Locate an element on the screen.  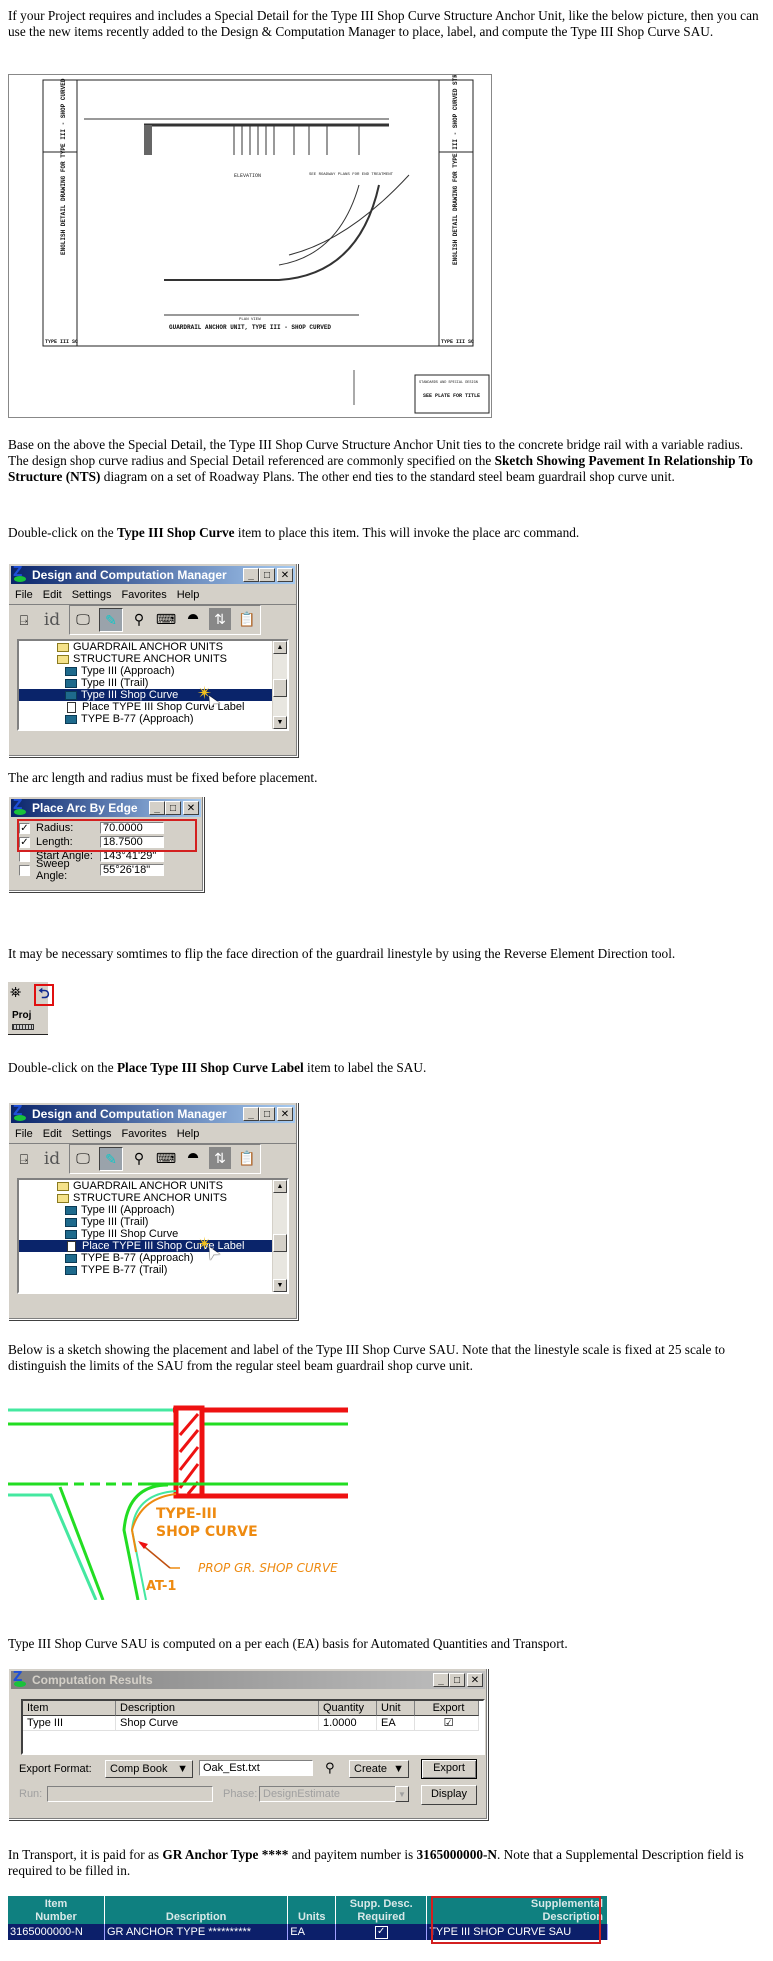
col-quantity: Quantity is located at coordinates (348, 1708).